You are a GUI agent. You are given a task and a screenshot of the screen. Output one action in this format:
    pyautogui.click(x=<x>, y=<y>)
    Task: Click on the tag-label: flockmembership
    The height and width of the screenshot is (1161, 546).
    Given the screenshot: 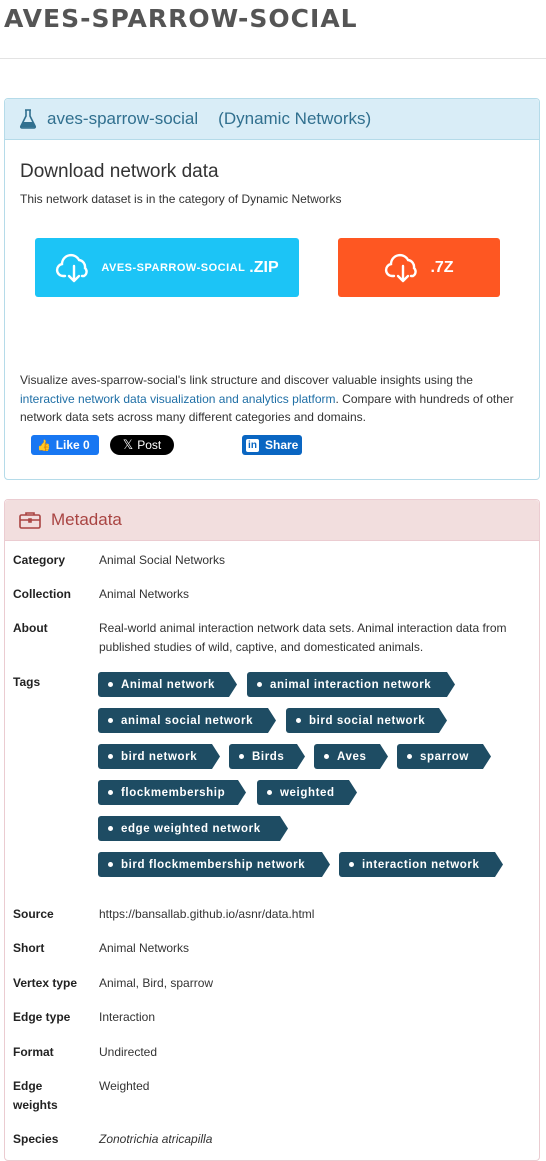 What is the action you would take?
    pyautogui.click(x=173, y=792)
    